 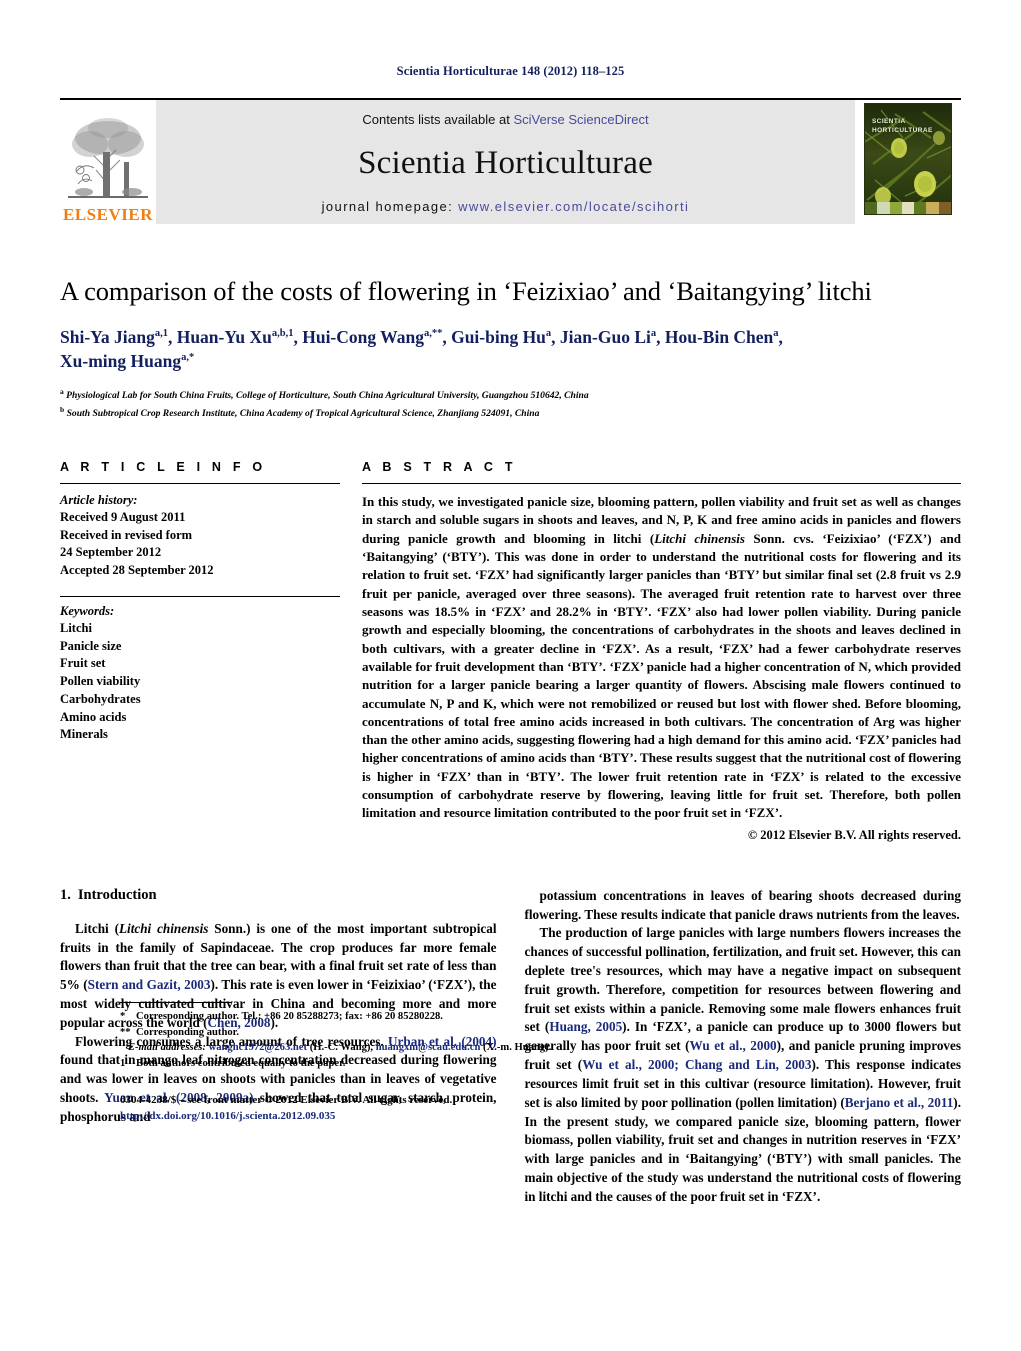 I want to click on footnote-mark: 1, so click(x=123, y=1063).